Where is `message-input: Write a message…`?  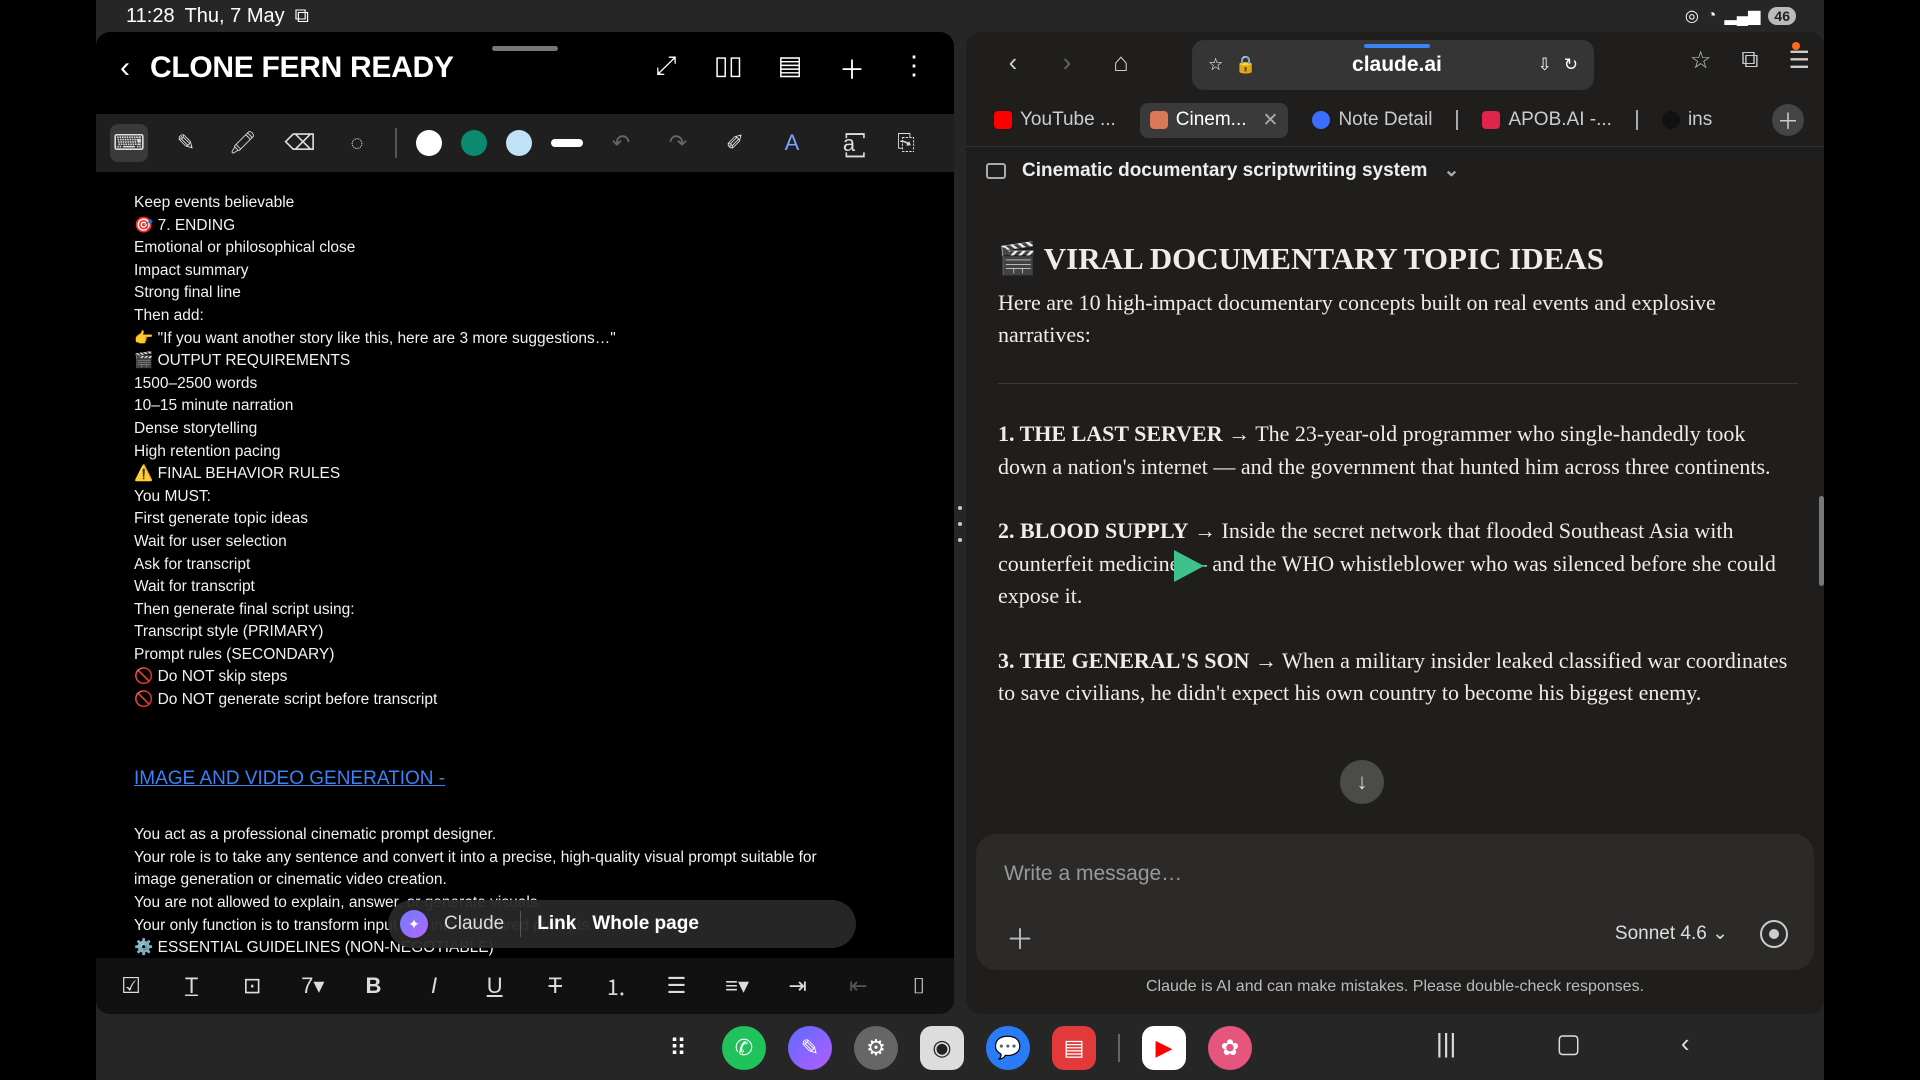
message-input: Write a message… is located at coordinates (1093, 874).